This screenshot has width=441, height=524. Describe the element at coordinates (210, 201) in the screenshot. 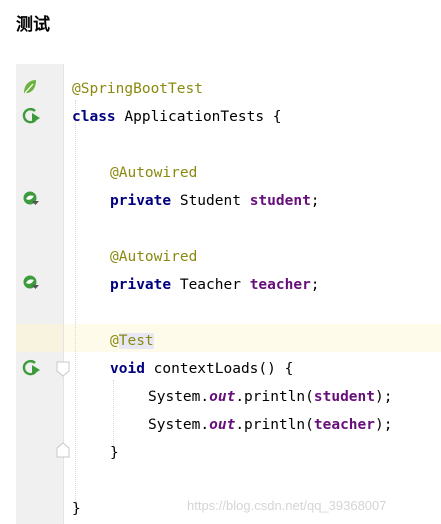

I see `type-text: Student` at that location.